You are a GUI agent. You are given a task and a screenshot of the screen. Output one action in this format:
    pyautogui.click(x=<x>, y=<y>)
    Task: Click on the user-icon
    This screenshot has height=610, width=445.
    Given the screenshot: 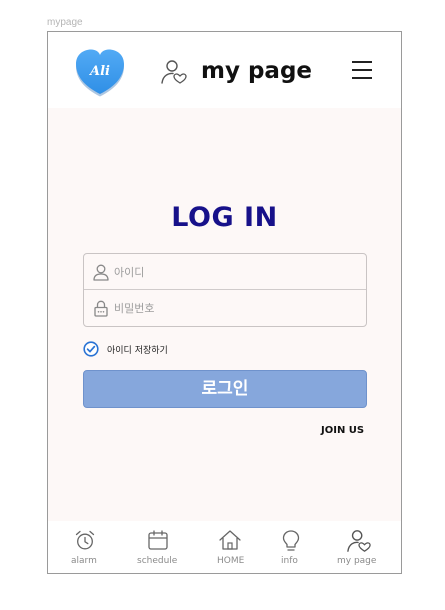 What is the action you would take?
    pyautogui.click(x=101, y=272)
    